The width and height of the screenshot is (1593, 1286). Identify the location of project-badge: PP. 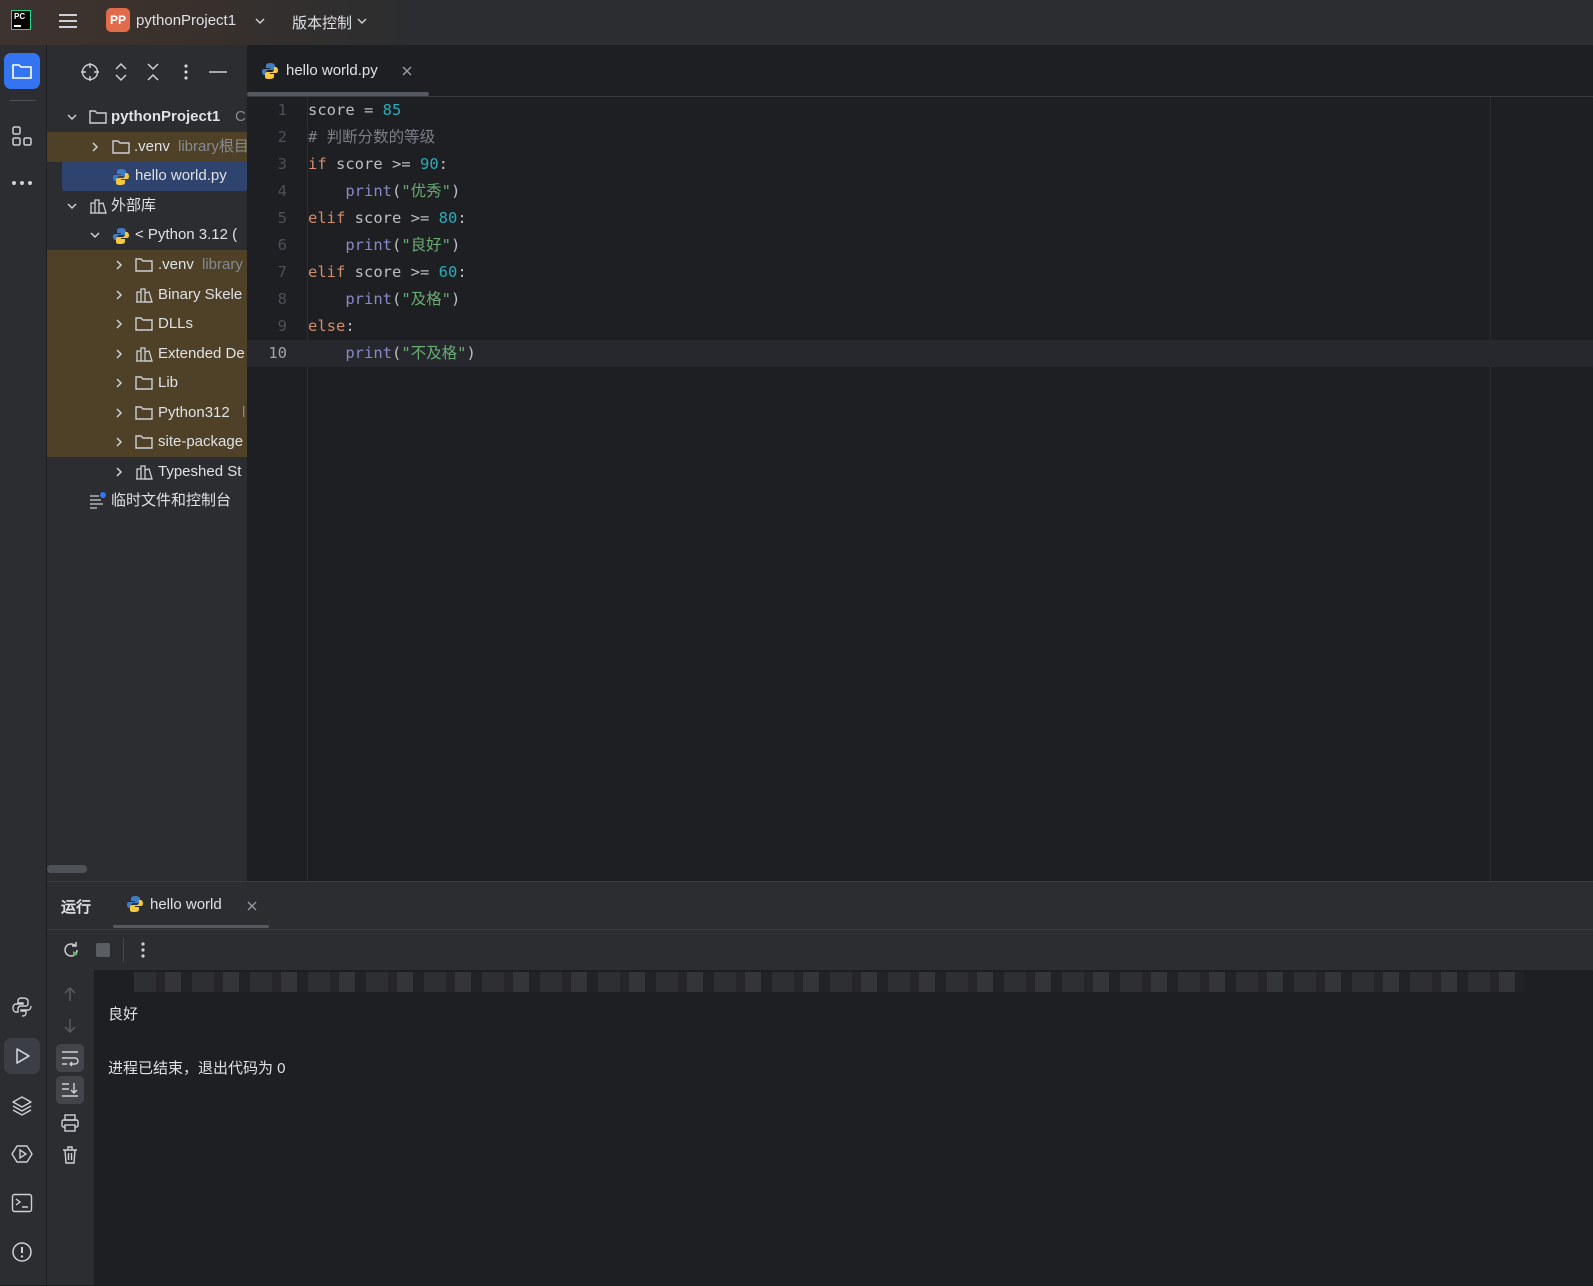
(118, 20).